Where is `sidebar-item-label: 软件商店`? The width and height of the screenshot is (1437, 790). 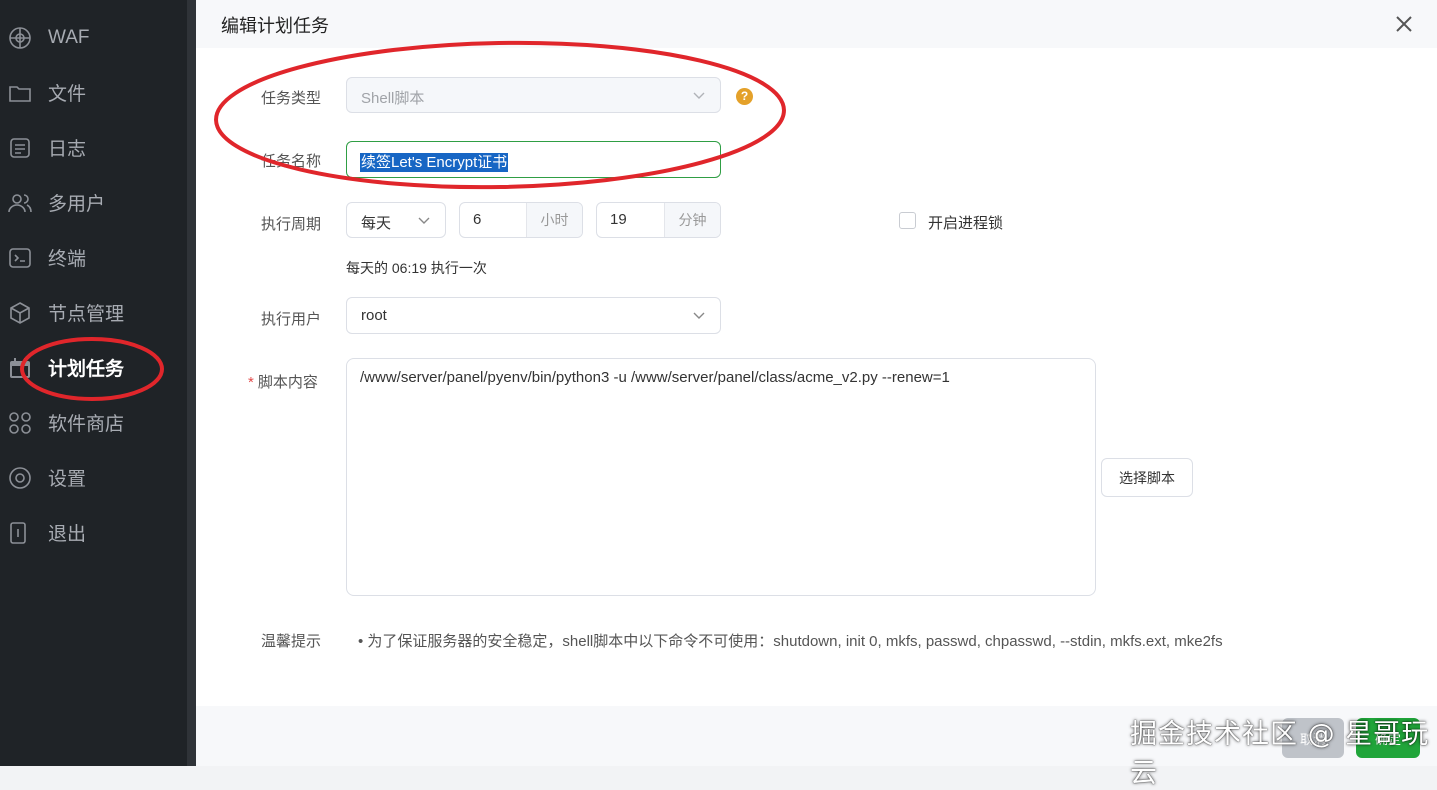
sidebar-item-label: 软件商店 is located at coordinates (86, 424).